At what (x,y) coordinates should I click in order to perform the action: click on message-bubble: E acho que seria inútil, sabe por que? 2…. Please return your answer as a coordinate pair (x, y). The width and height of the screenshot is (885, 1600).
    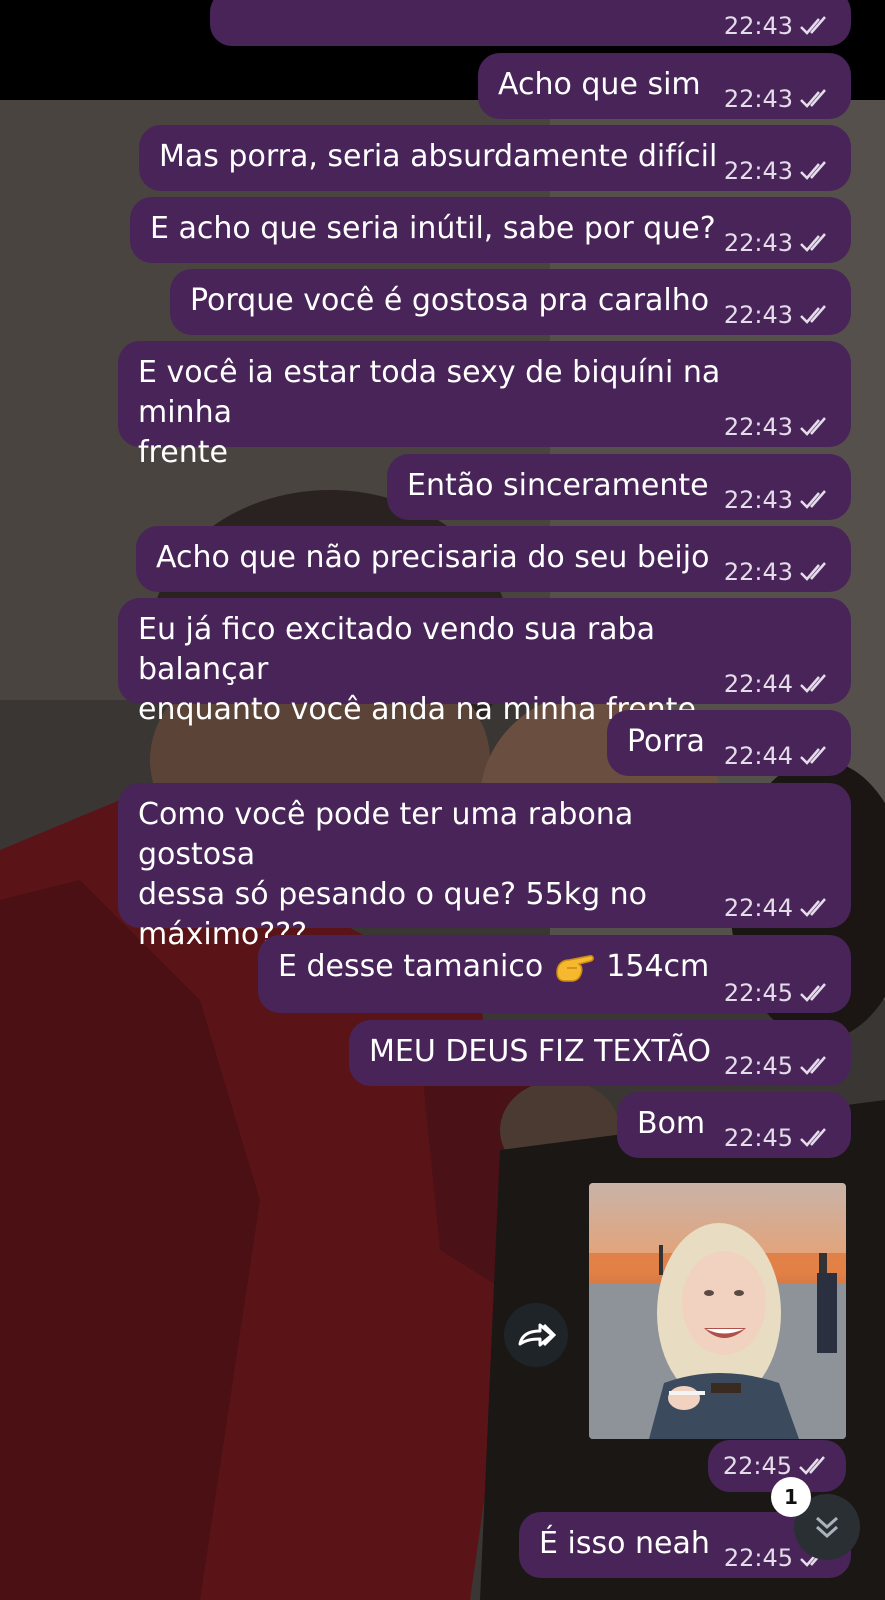
    Looking at the image, I should click on (490, 230).